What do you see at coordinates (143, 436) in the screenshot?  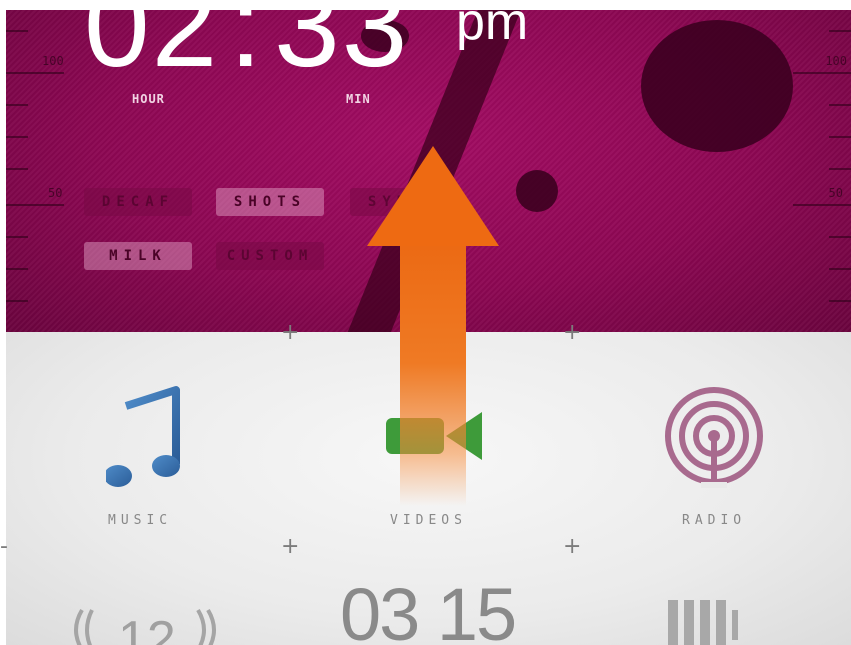 I see `music-note-icon` at bounding box center [143, 436].